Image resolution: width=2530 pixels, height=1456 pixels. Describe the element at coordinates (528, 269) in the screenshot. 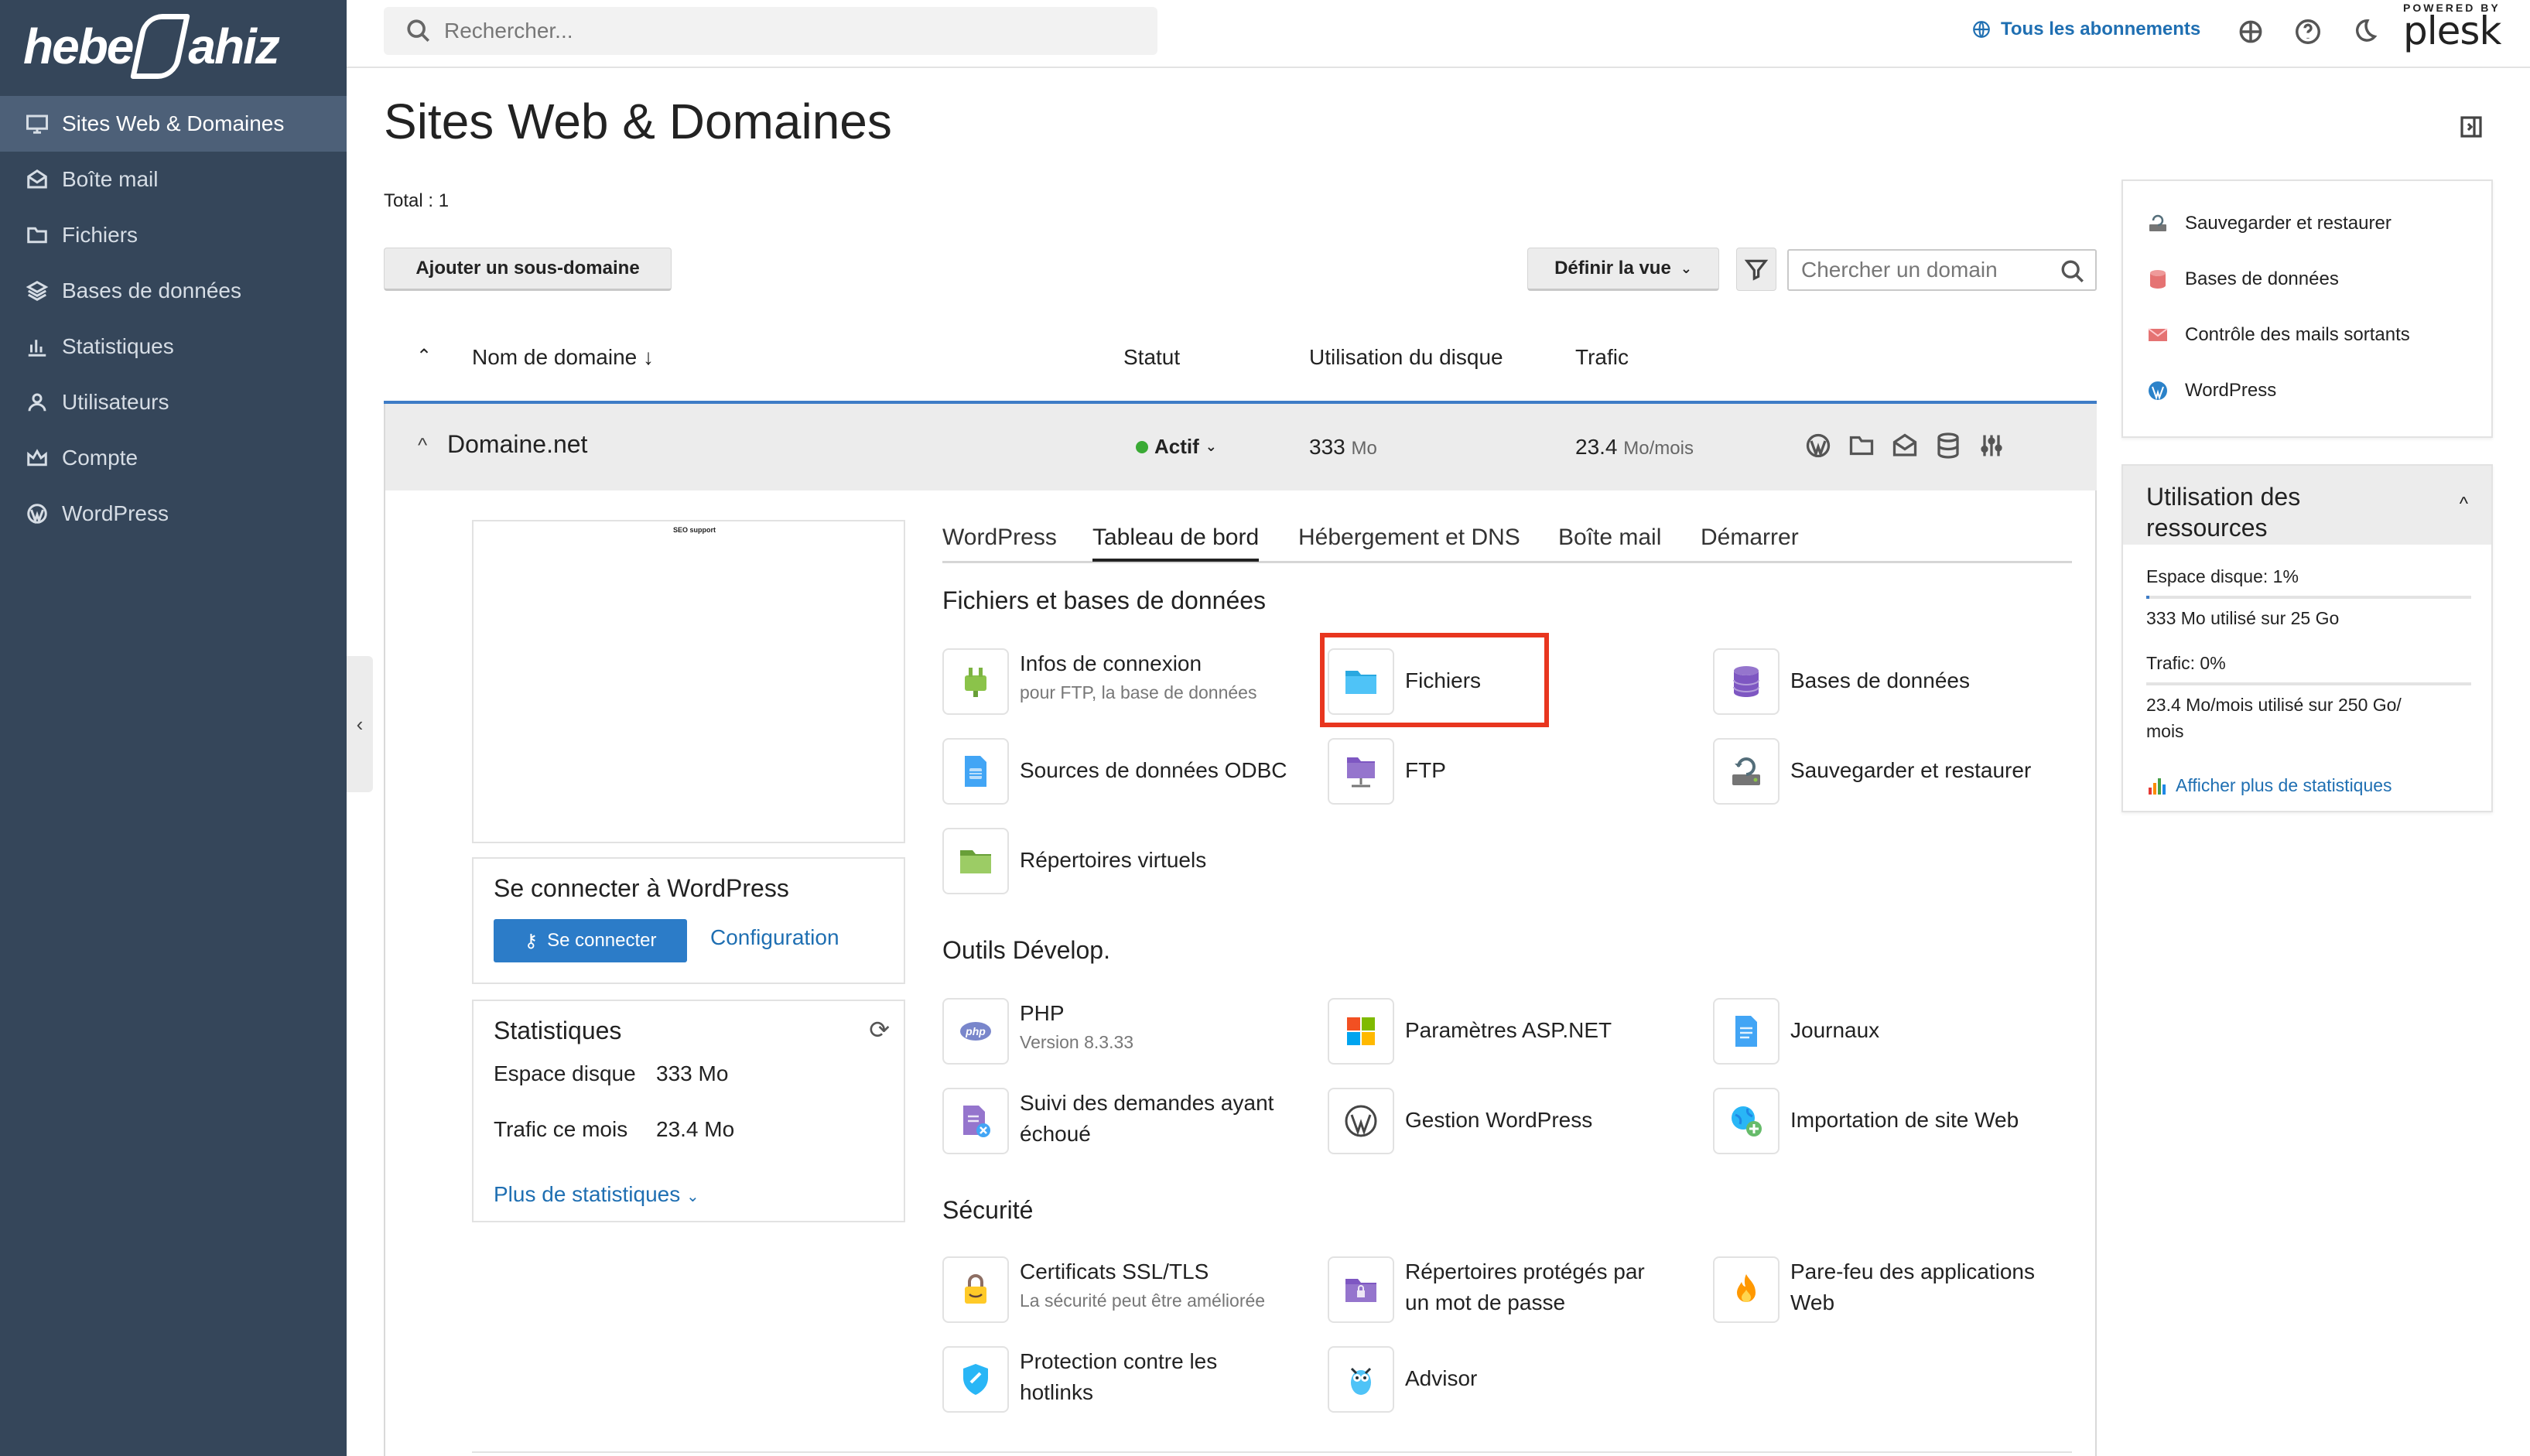

I see `add-subdomain-button: Ajouter un sous-domaine` at that location.